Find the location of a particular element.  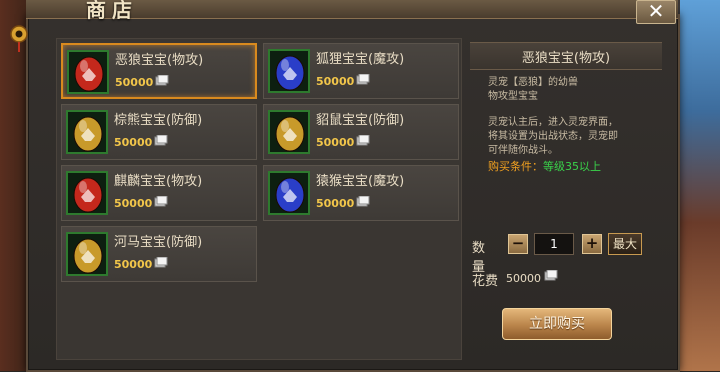

close-icon: ✕ is located at coordinates (656, 11).